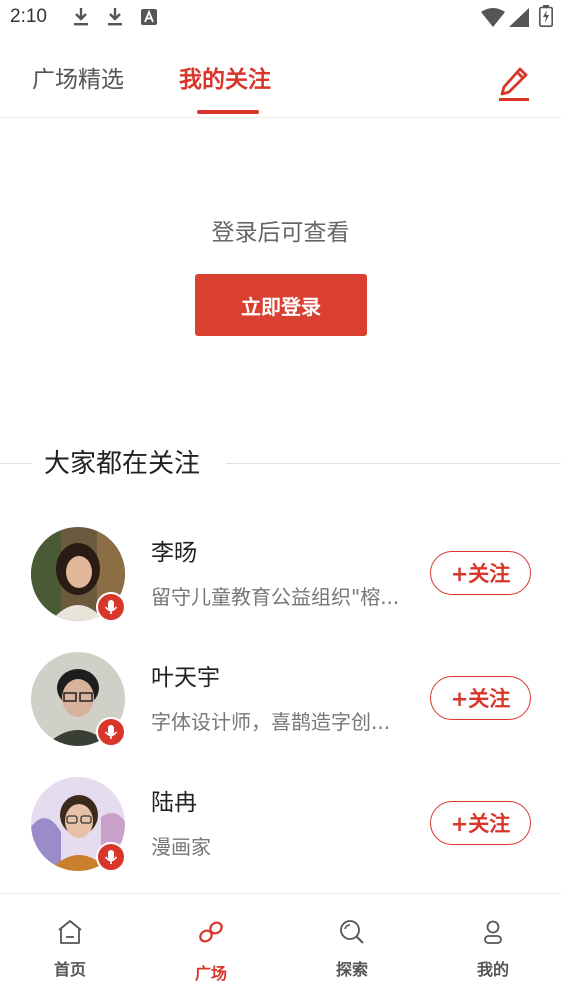 Image resolution: width=561 pixels, height=999 pixels. Describe the element at coordinates (174, 553) in the screenshot. I see `user-name: 李旸` at that location.